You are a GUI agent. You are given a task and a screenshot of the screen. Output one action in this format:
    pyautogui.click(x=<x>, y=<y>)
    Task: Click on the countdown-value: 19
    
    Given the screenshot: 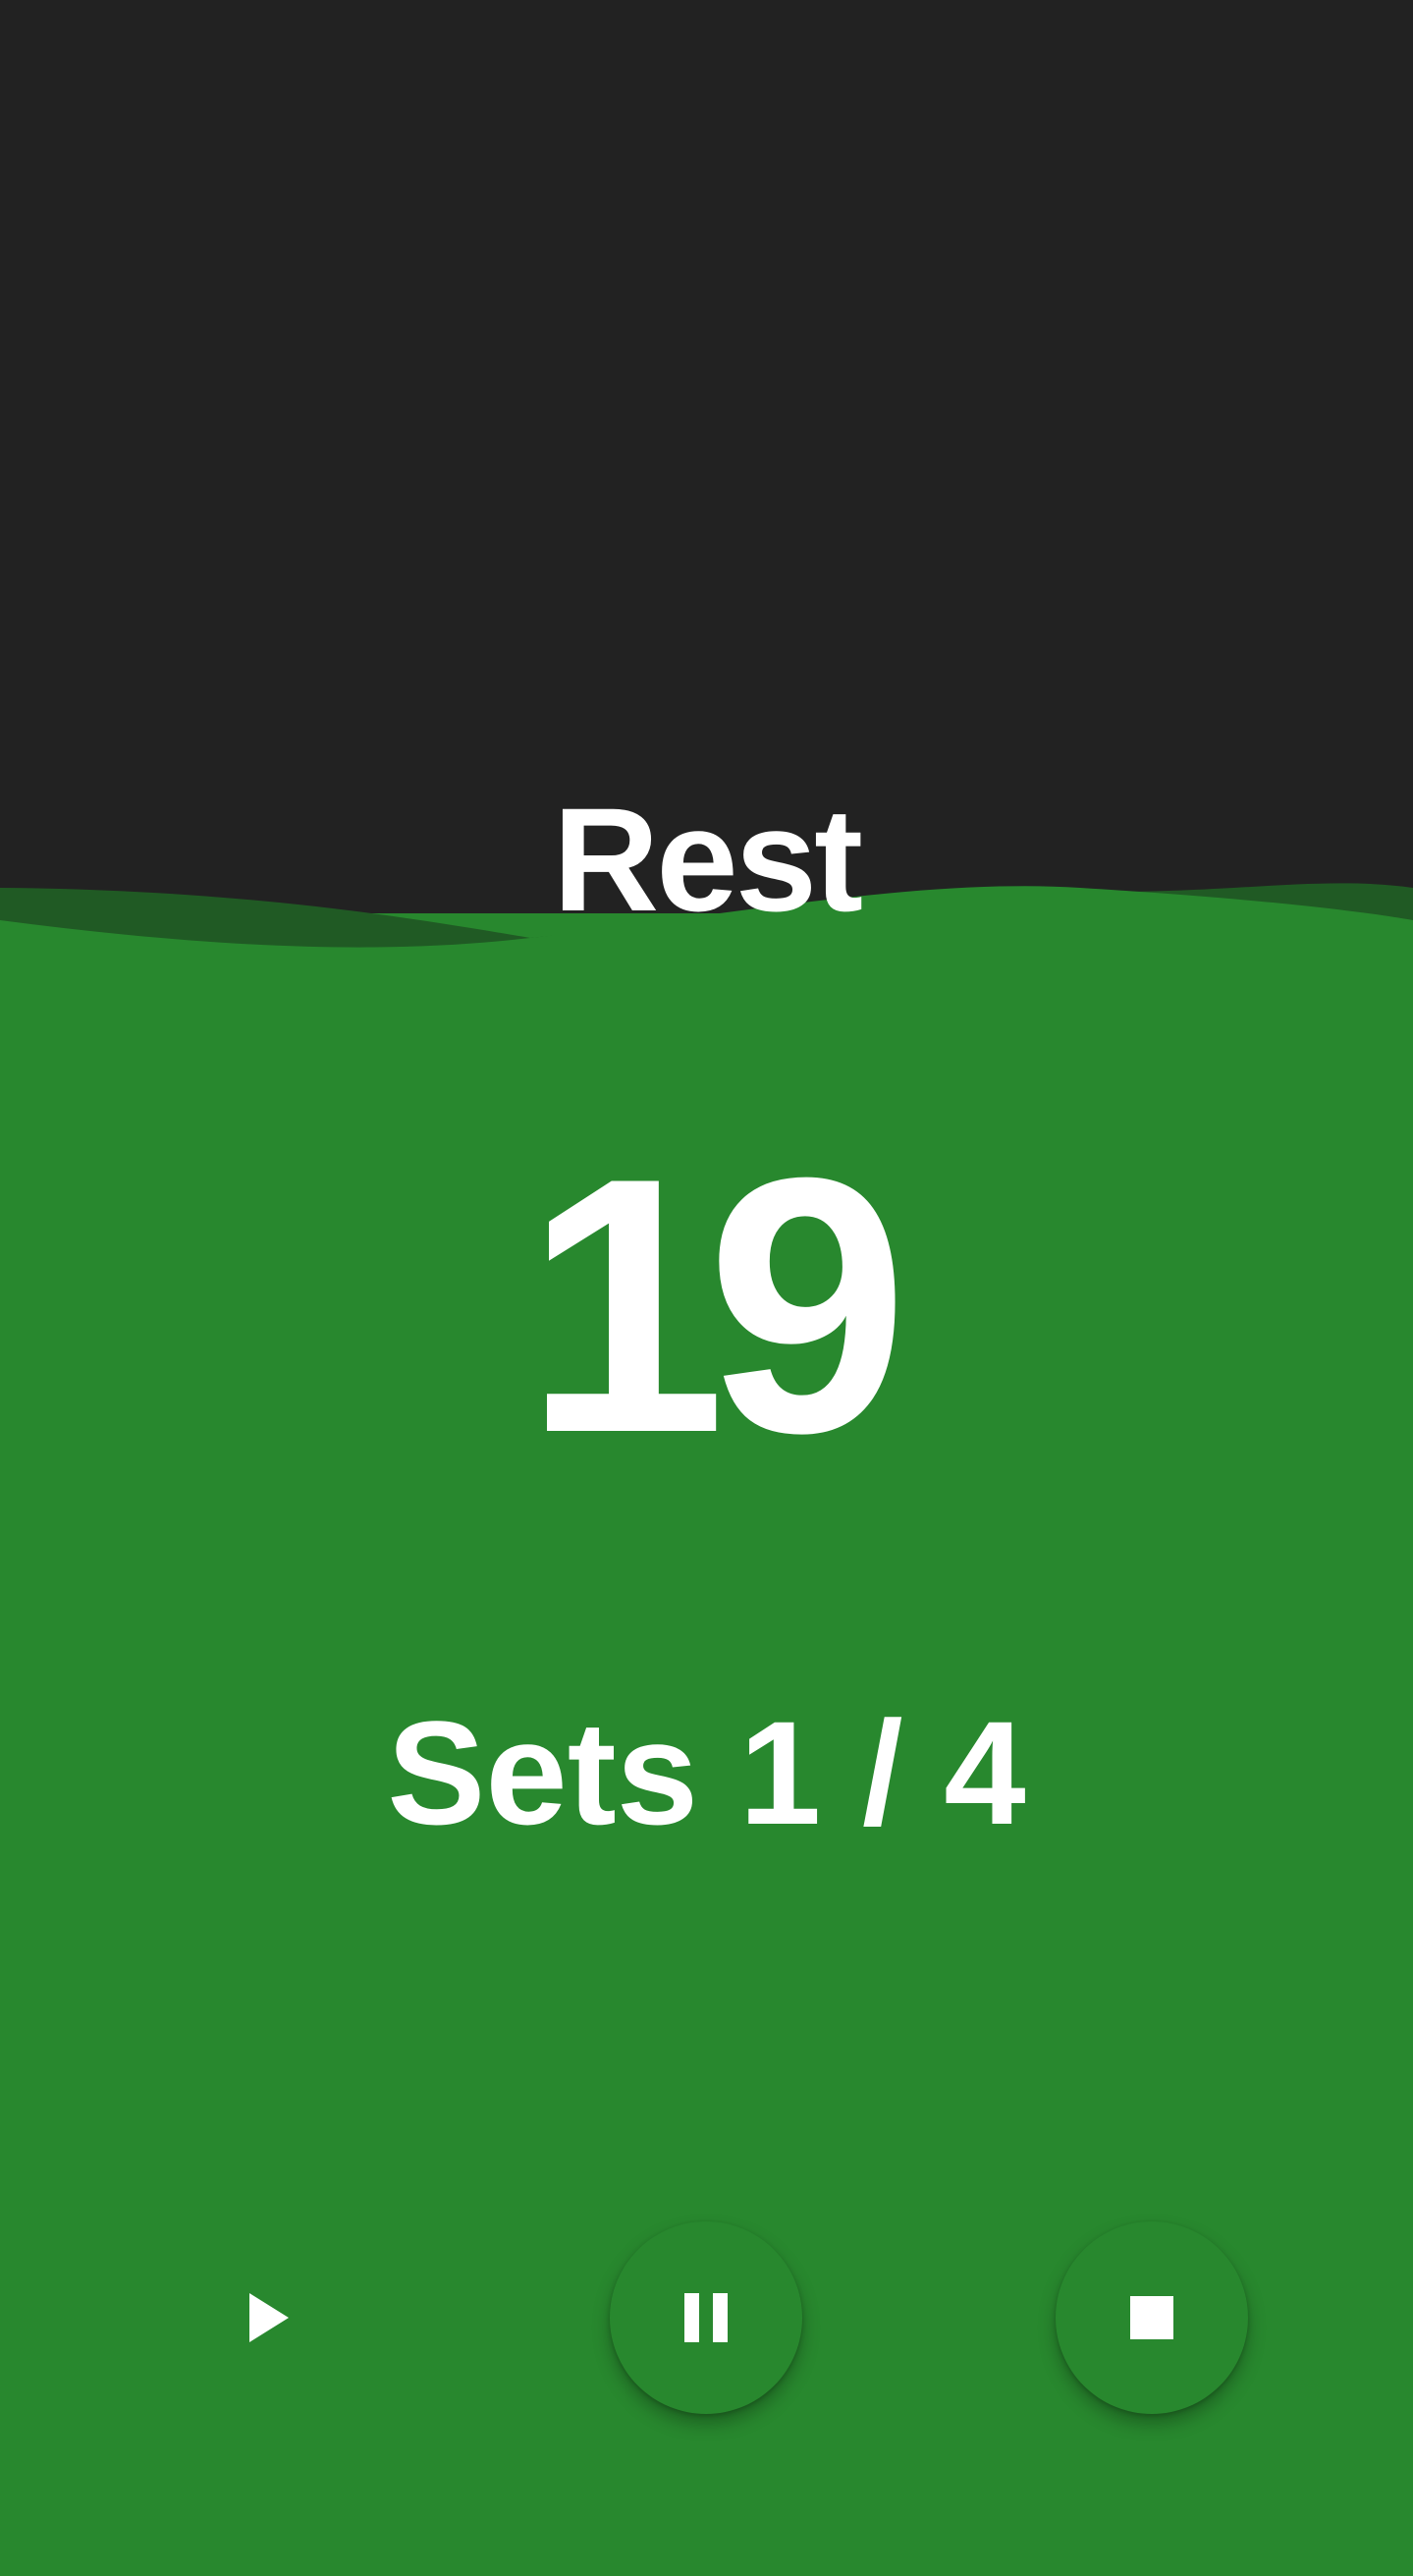 What is the action you would take?
    pyautogui.click(x=716, y=1306)
    